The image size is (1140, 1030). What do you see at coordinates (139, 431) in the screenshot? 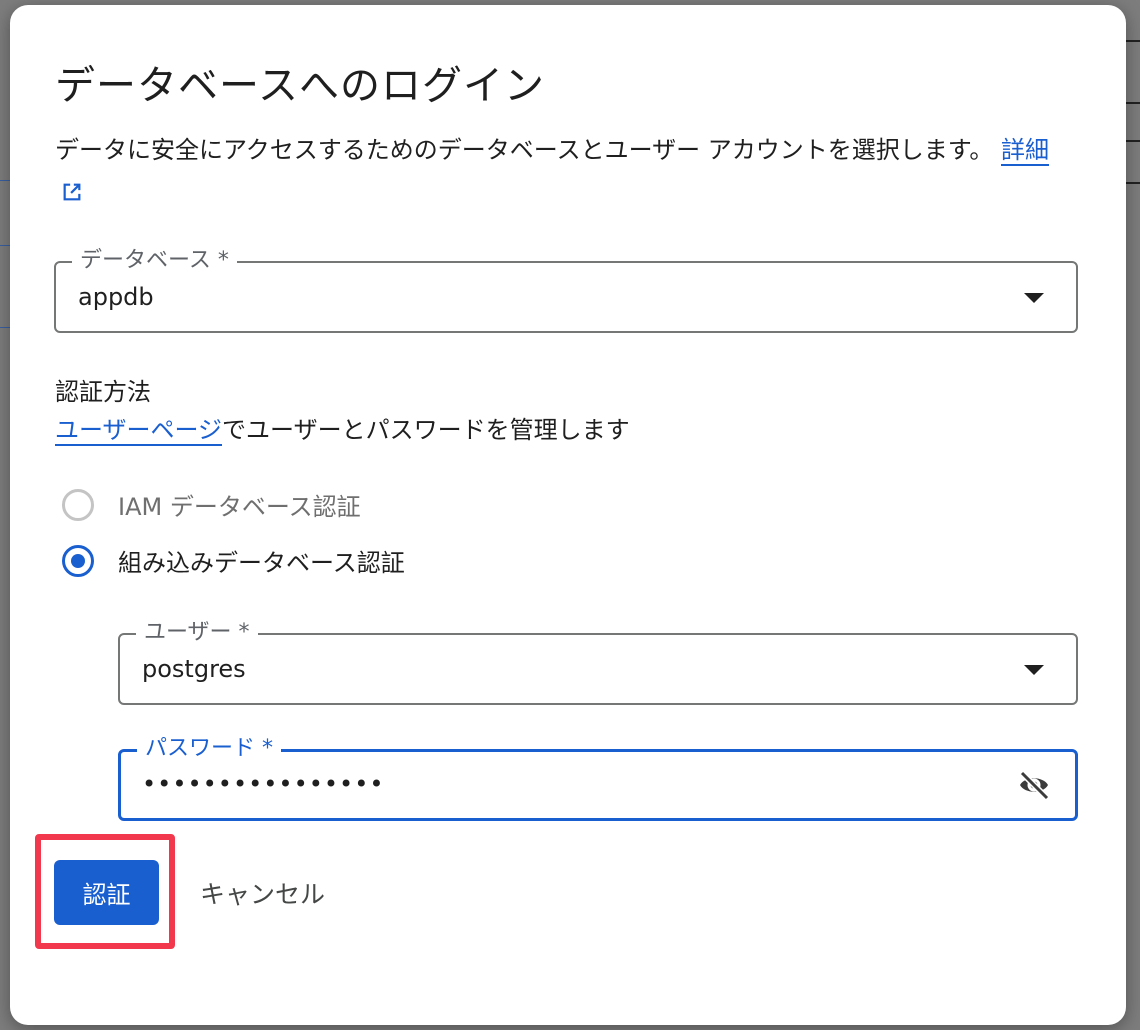
I see `users-page-link: ユーザーページ` at bounding box center [139, 431].